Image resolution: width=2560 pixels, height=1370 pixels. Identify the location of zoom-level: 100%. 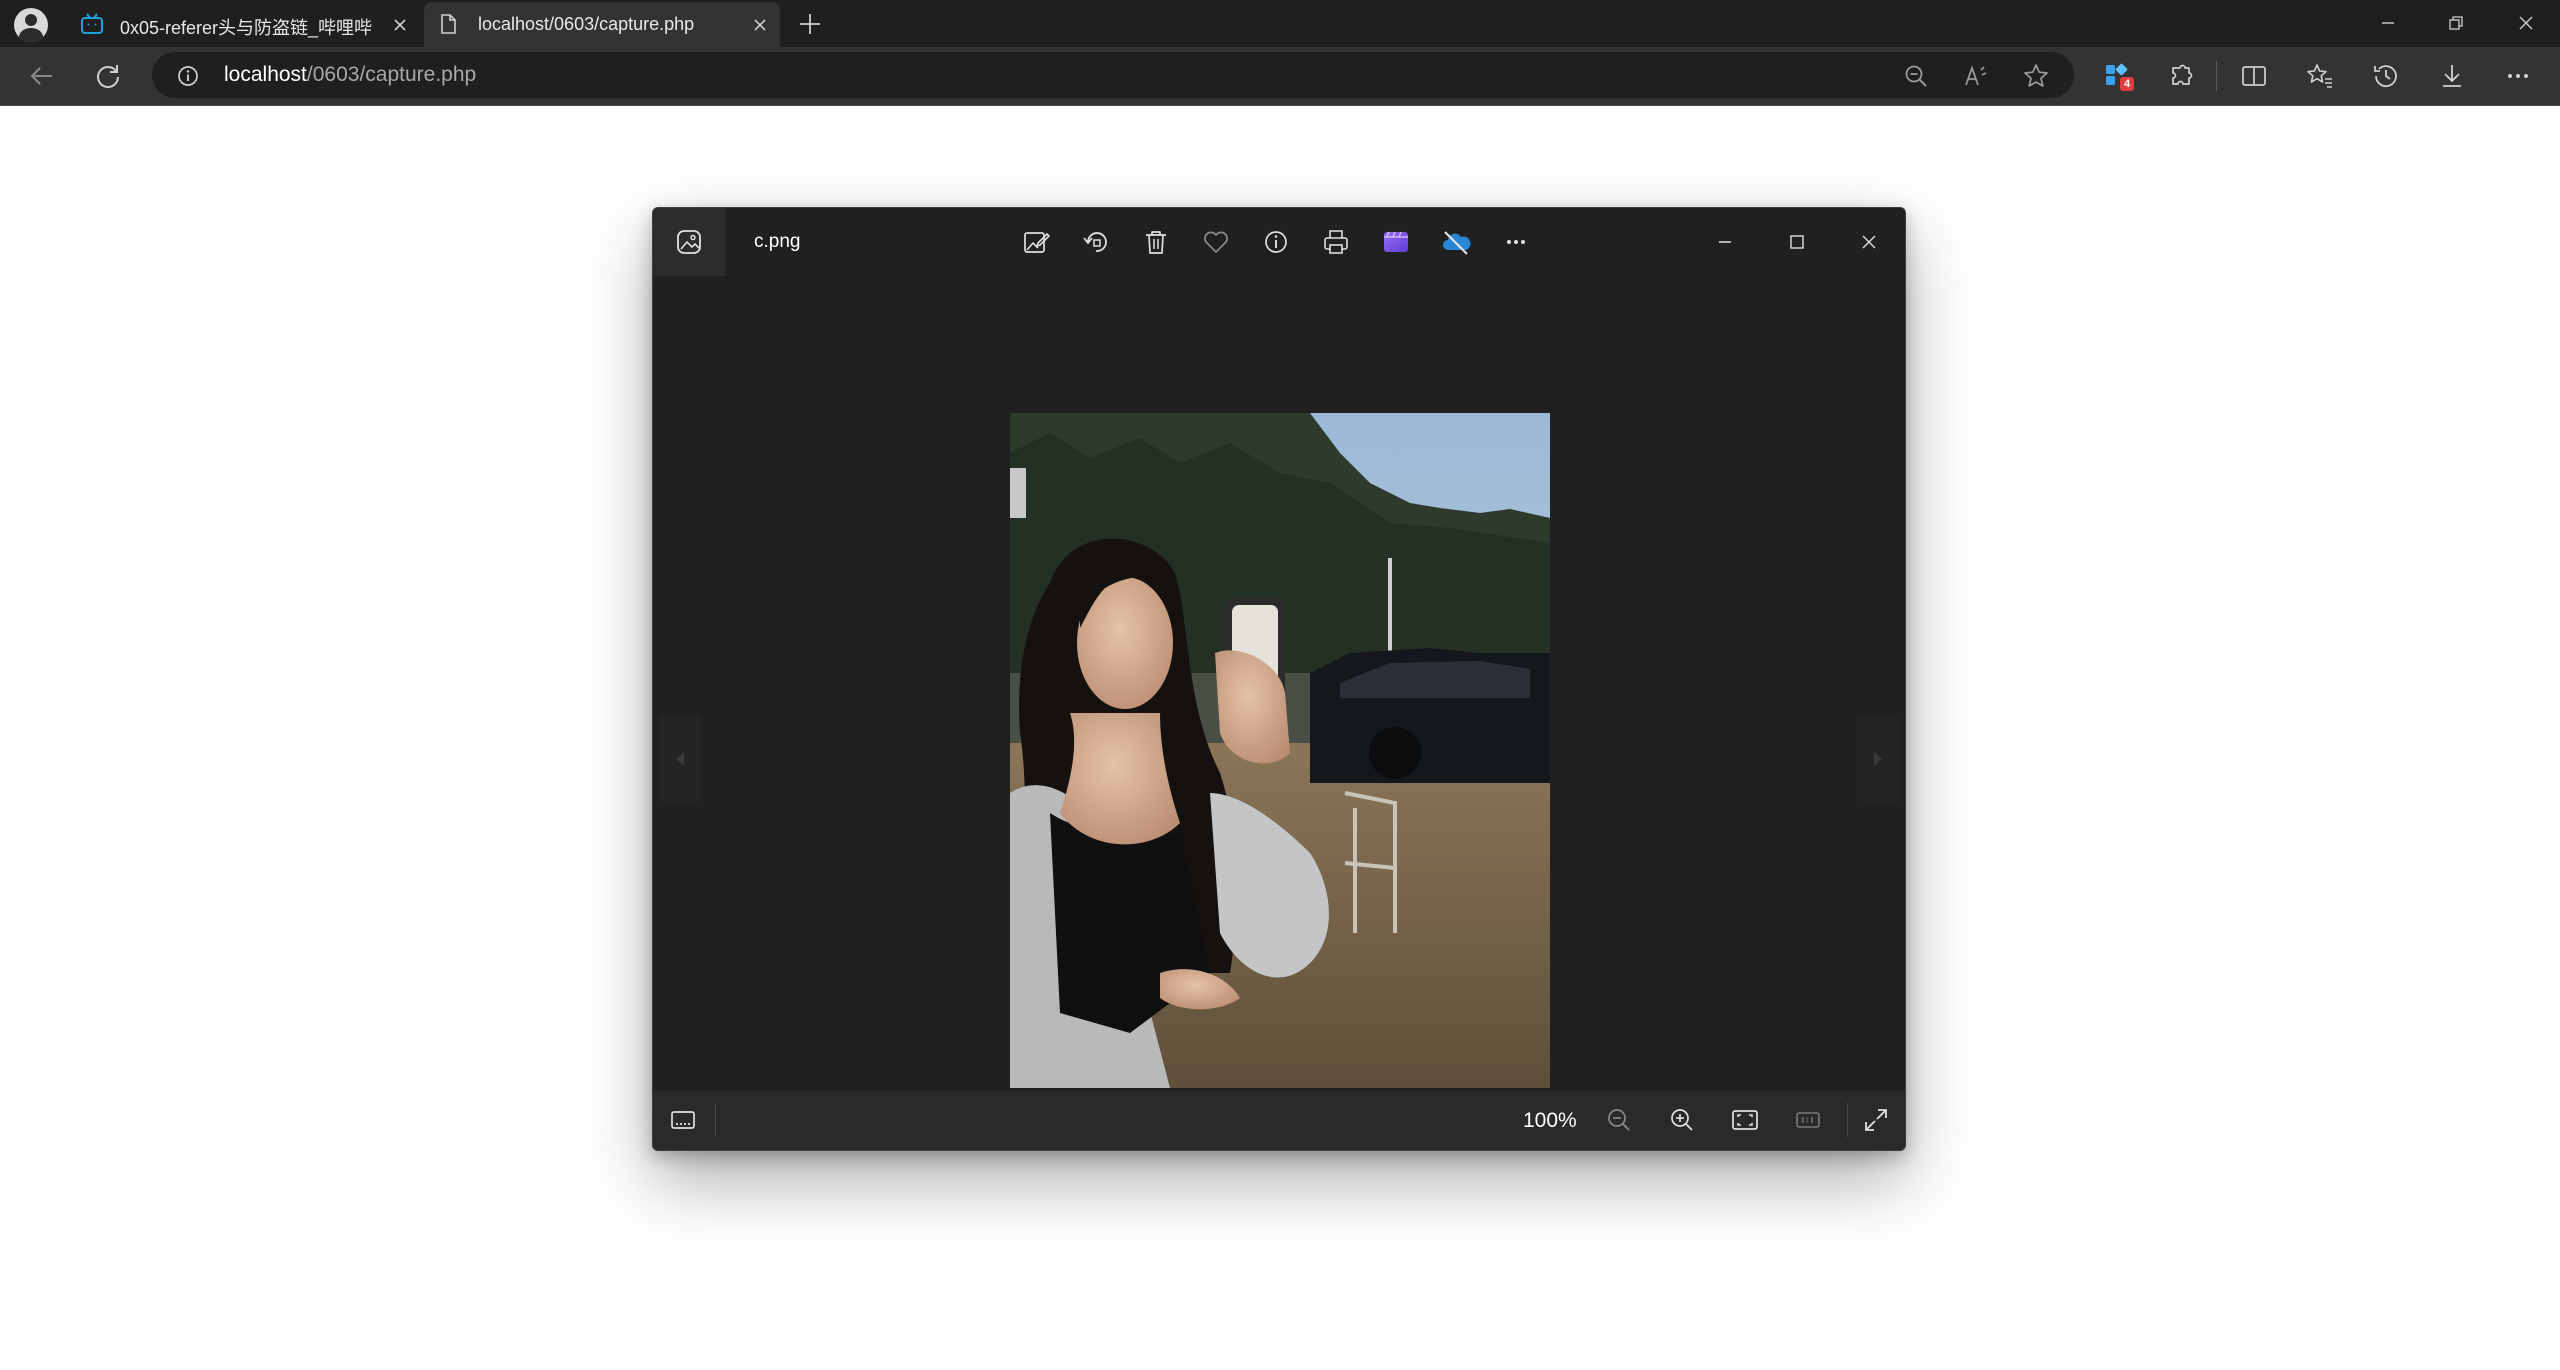
(1550, 1121).